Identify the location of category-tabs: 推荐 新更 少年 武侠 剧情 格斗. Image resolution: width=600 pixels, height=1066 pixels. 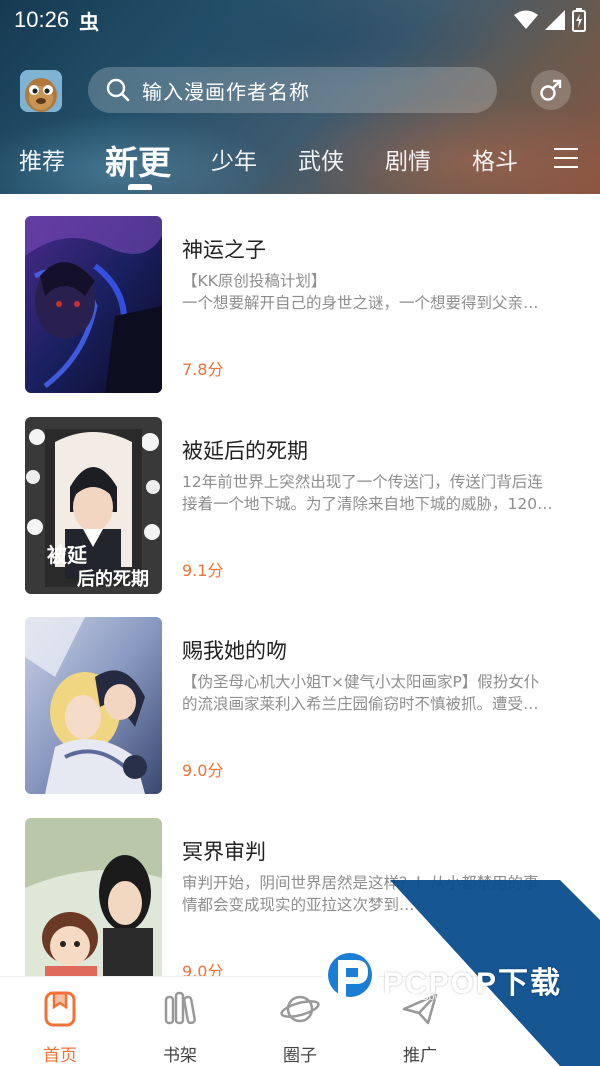
(300, 160).